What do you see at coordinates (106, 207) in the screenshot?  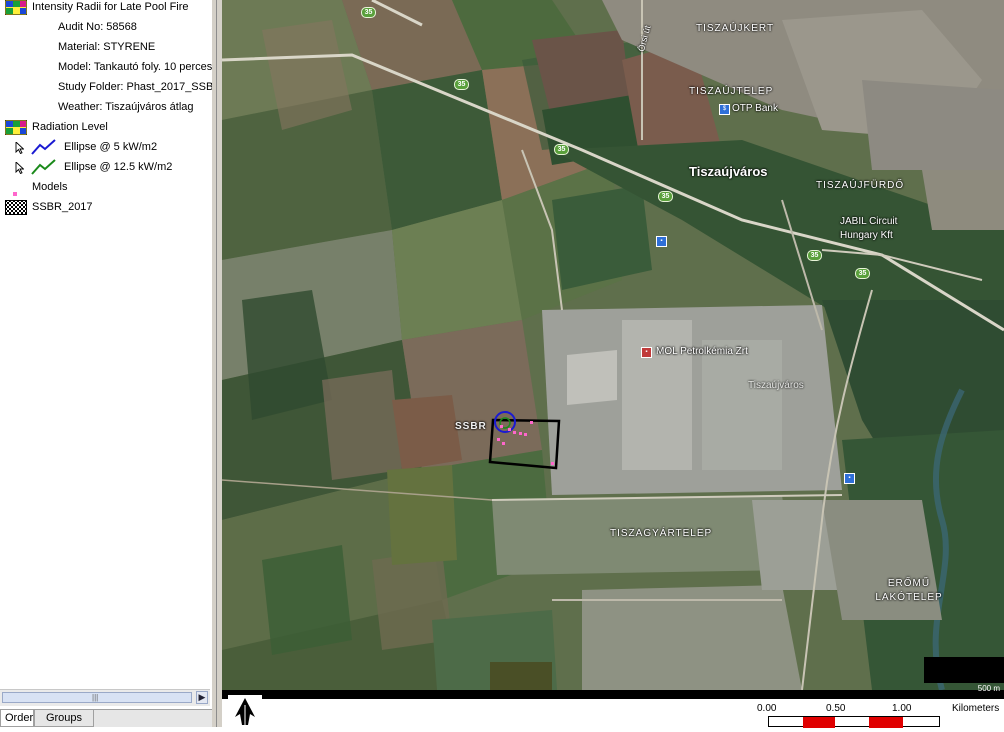 I see `layer-ssbr-2017: SSBR_2017` at bounding box center [106, 207].